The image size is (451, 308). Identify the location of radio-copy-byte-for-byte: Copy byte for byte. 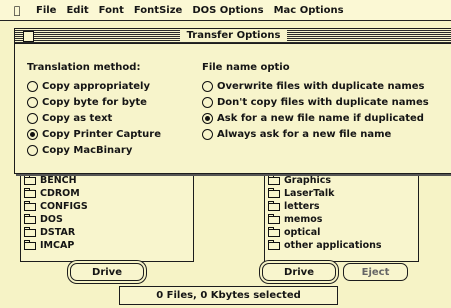
(112, 102).